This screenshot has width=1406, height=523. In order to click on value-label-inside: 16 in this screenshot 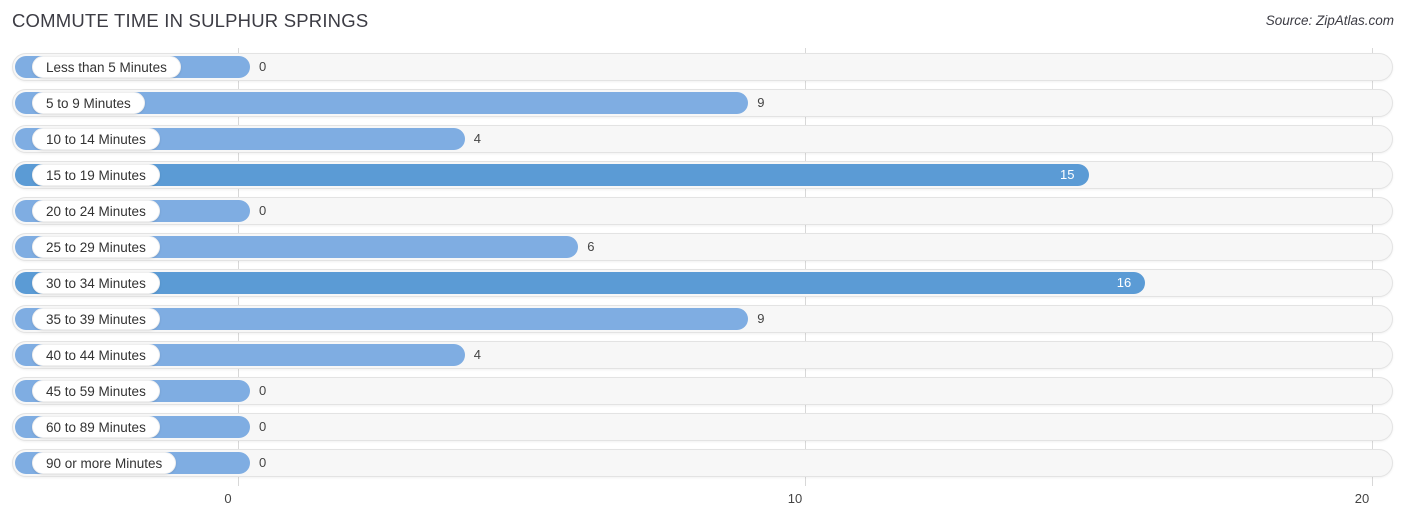, I will do `click(1124, 282)`.